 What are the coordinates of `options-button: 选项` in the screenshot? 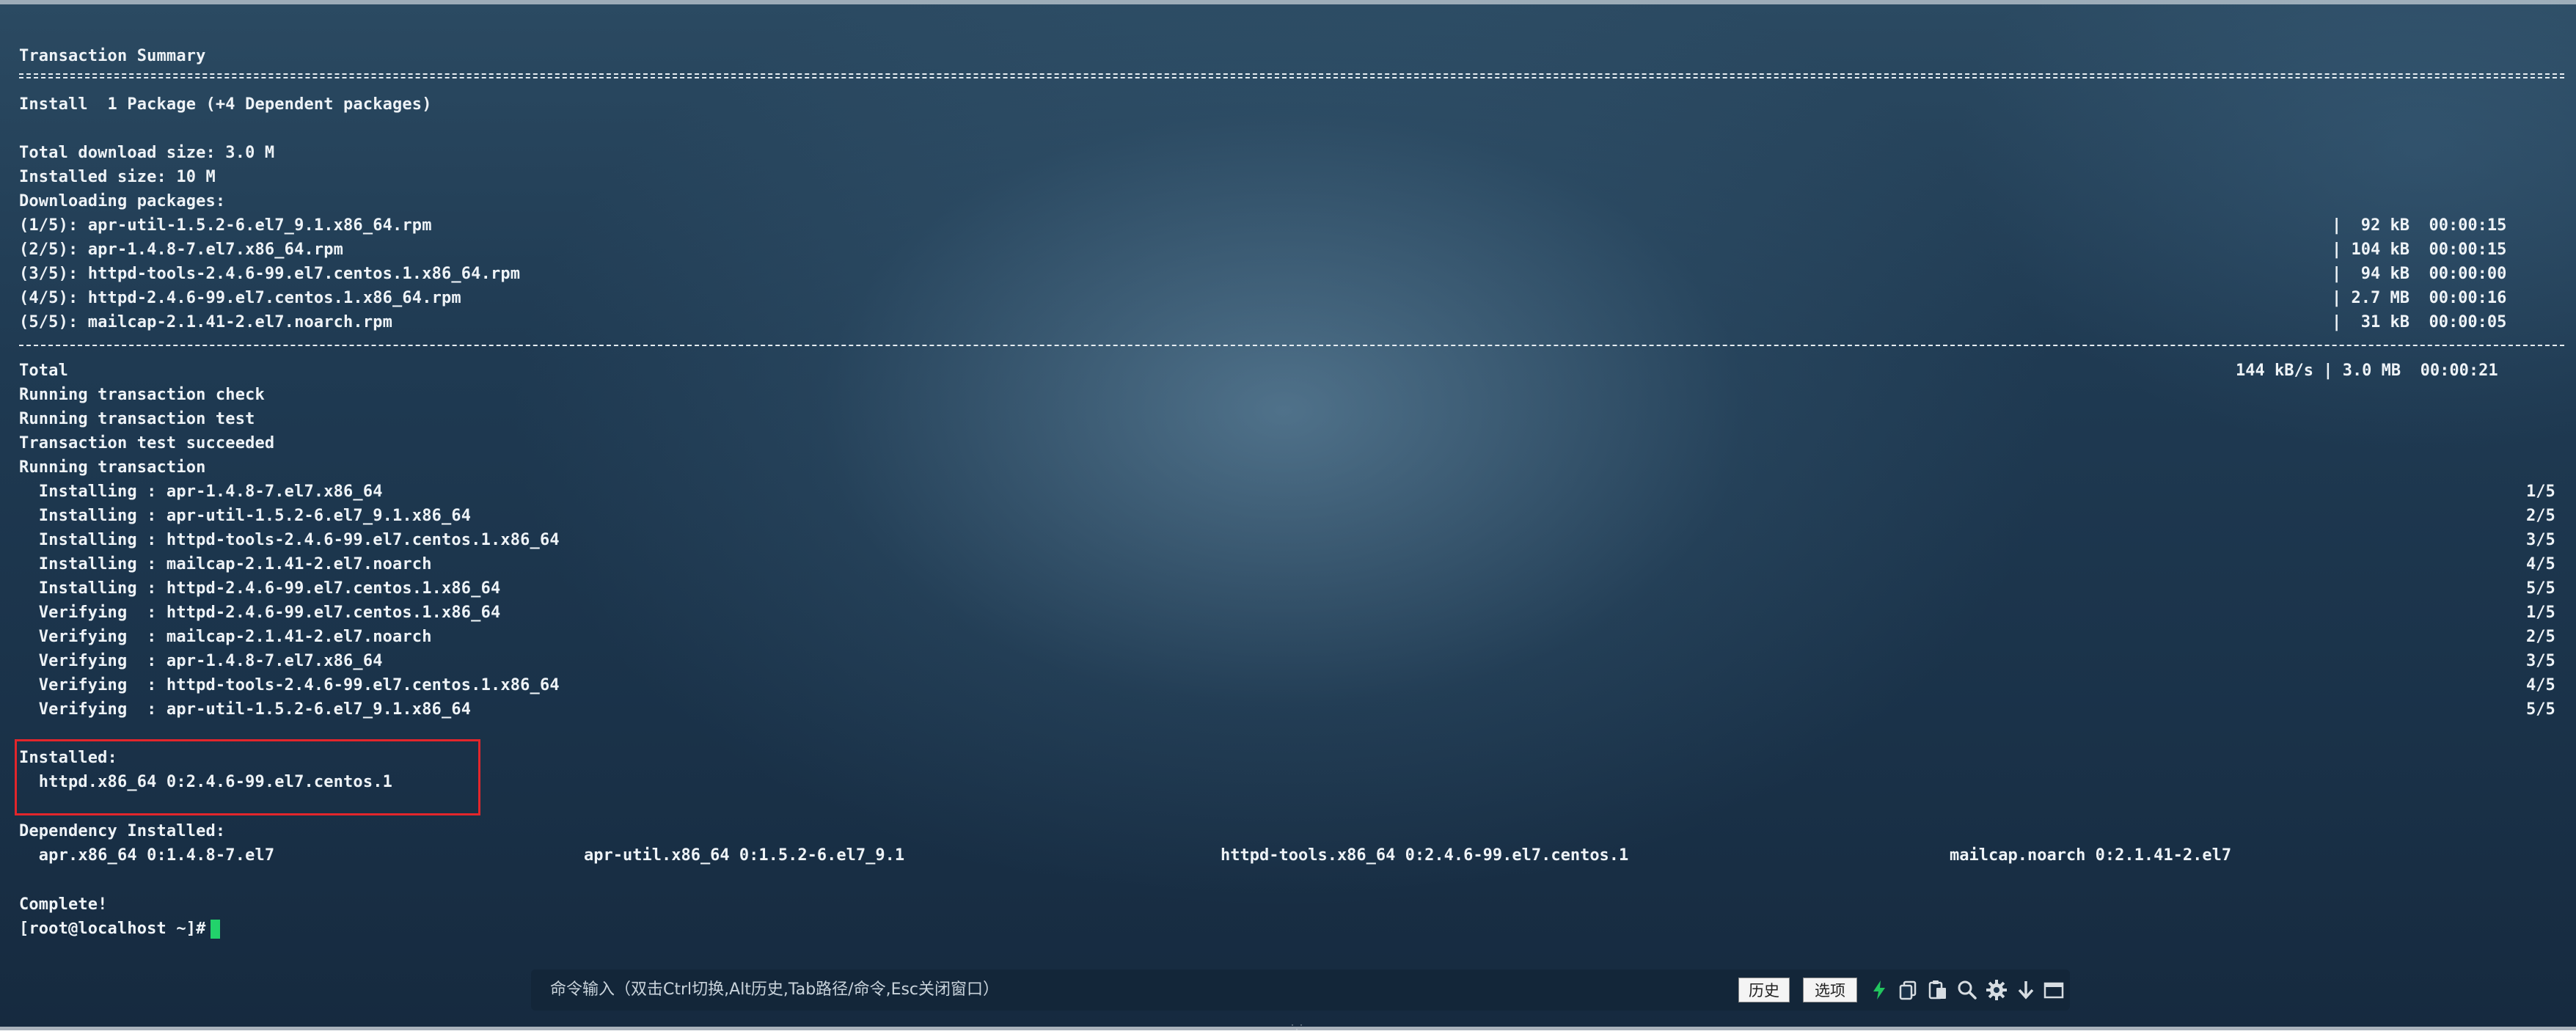 It's located at (1830, 990).